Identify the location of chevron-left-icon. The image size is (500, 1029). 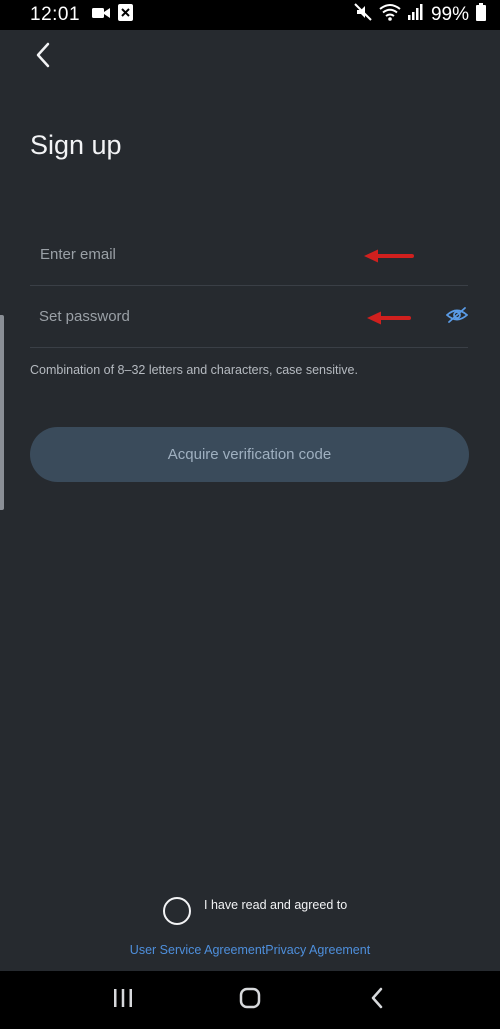
(43, 57).